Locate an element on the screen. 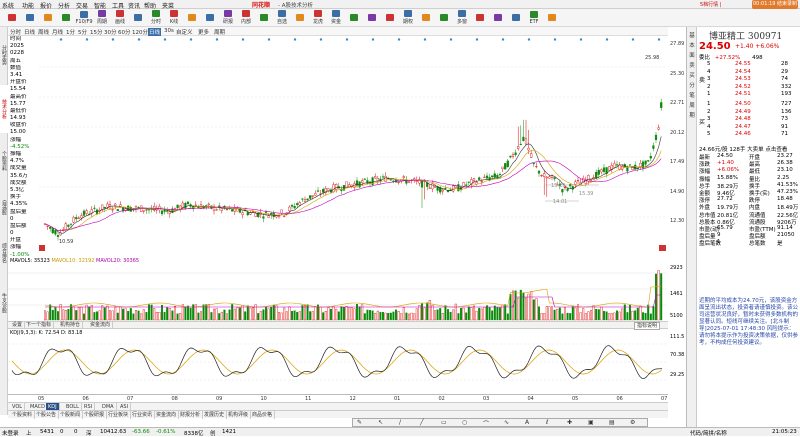 Image resolution: width=800 pixels, height=437 pixels. ask-row: 4 24.54 29 is located at coordinates (749, 73).